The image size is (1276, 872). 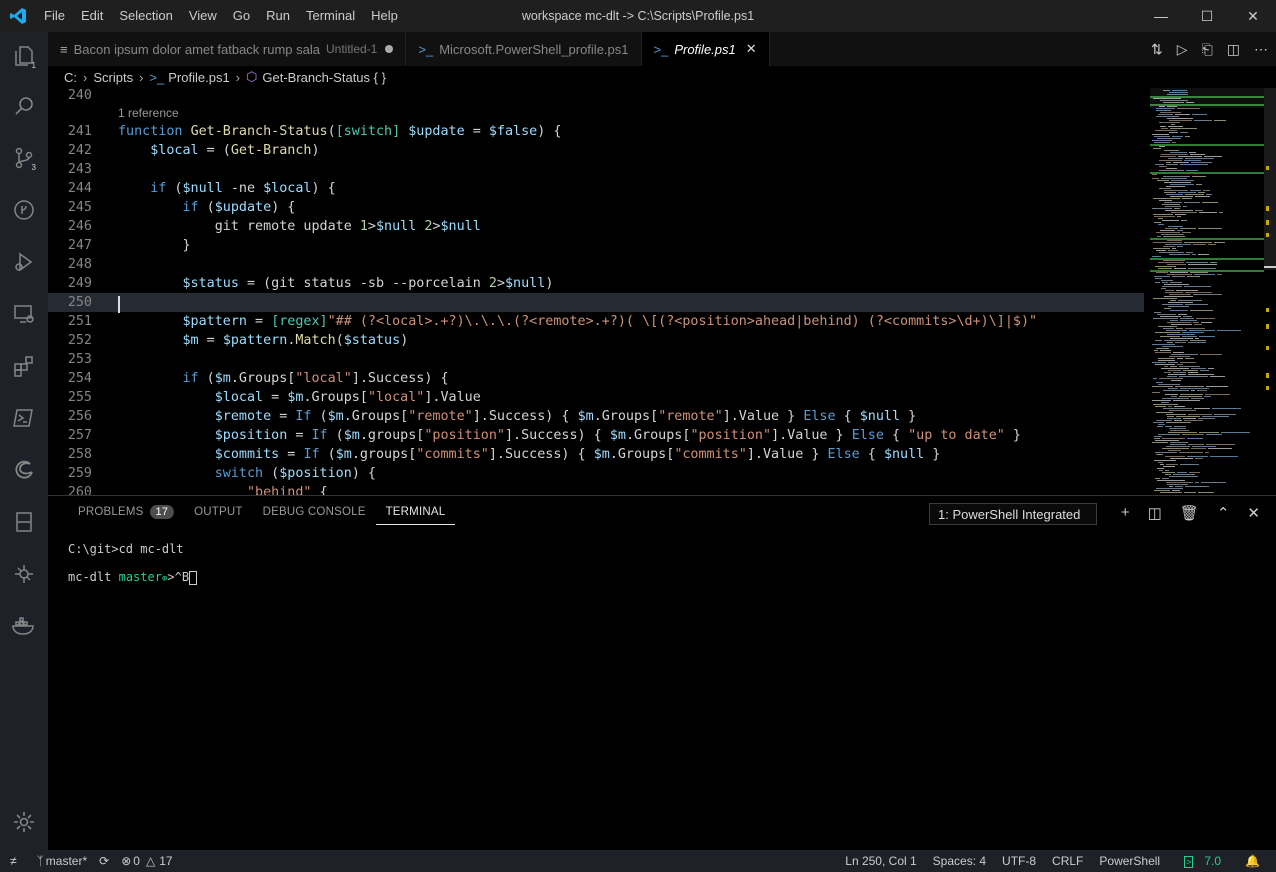 I want to click on live-share-icon, so click(x=24, y=574).